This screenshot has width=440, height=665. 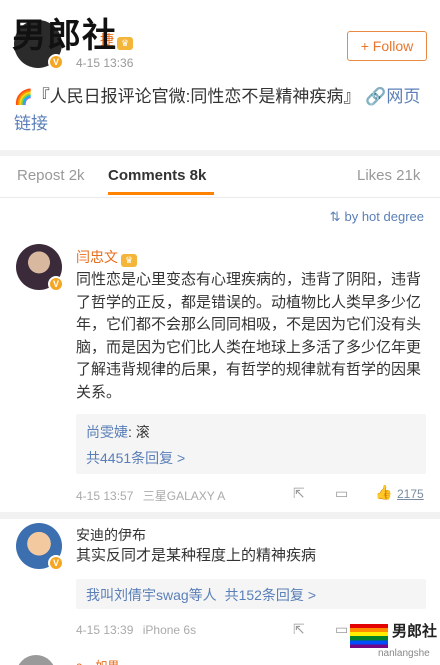 What do you see at coordinates (64, 36) in the screenshot?
I see `watermark-logo: 男郎社` at bounding box center [64, 36].